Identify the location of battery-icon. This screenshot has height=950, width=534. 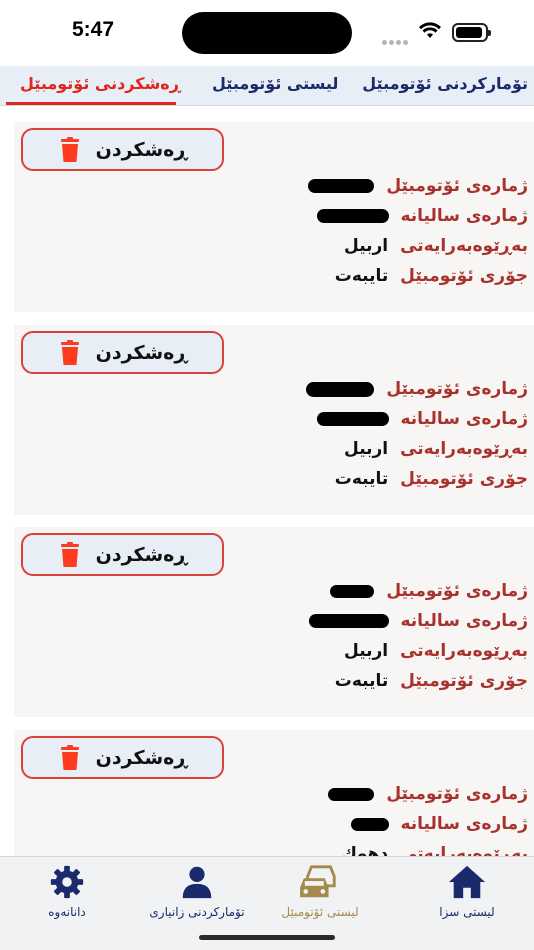
(471, 32).